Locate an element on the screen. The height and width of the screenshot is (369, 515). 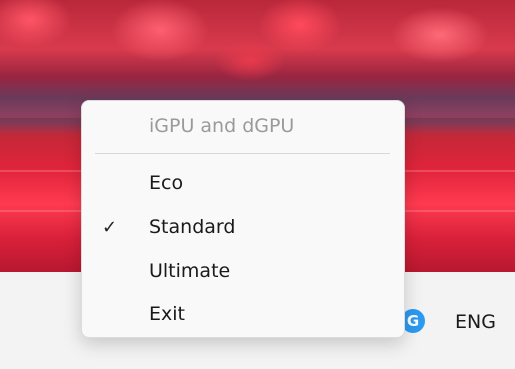
menu-item-eco: Eco is located at coordinates (243, 184).